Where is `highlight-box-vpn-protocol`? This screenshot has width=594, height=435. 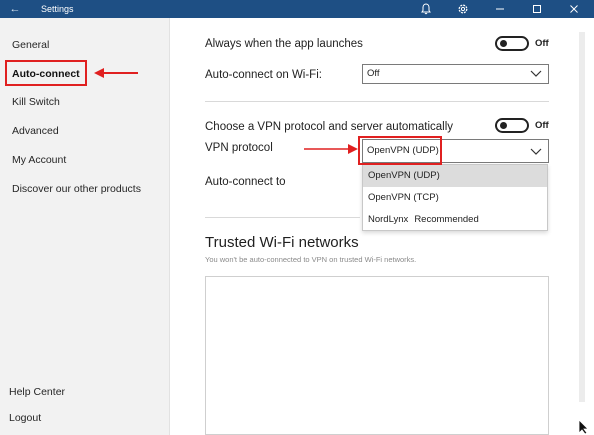
highlight-box-vpn-protocol is located at coordinates (400, 150).